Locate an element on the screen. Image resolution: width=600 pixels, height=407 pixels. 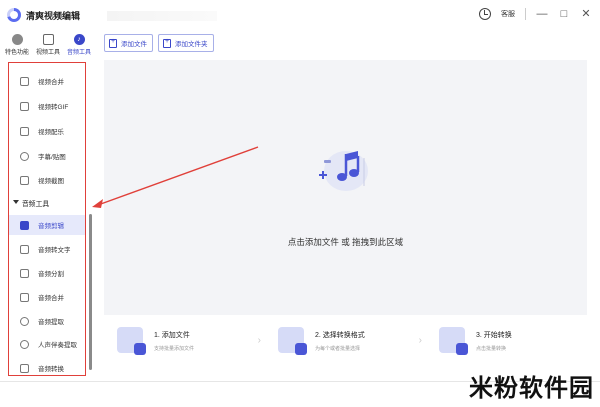
audio-cut-icon is located at coordinates (24, 225).